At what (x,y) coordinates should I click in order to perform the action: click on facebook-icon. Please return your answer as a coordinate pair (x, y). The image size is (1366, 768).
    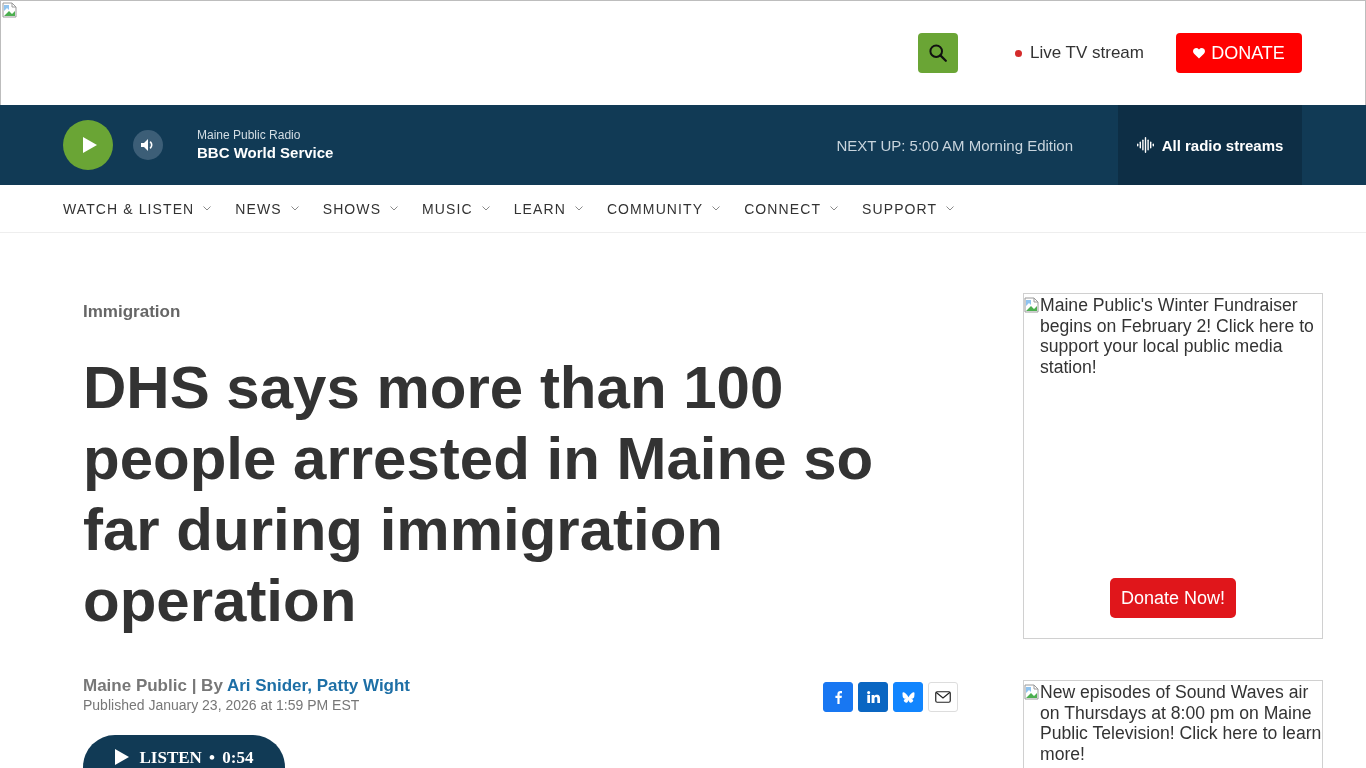
    Looking at the image, I should click on (838, 697).